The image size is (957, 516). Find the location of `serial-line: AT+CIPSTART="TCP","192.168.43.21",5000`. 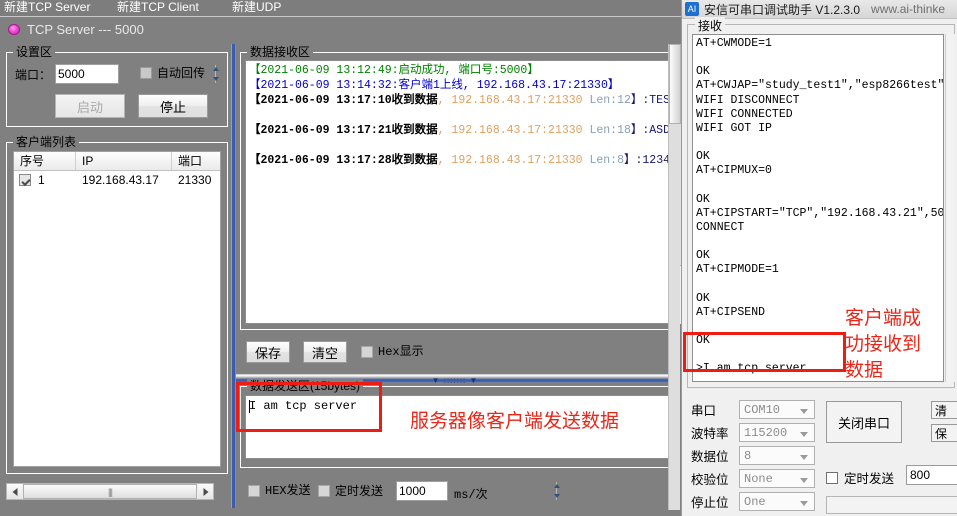

serial-line: AT+CIPSTART="TCP","192.168.43.21",5000 is located at coordinates (820, 213).